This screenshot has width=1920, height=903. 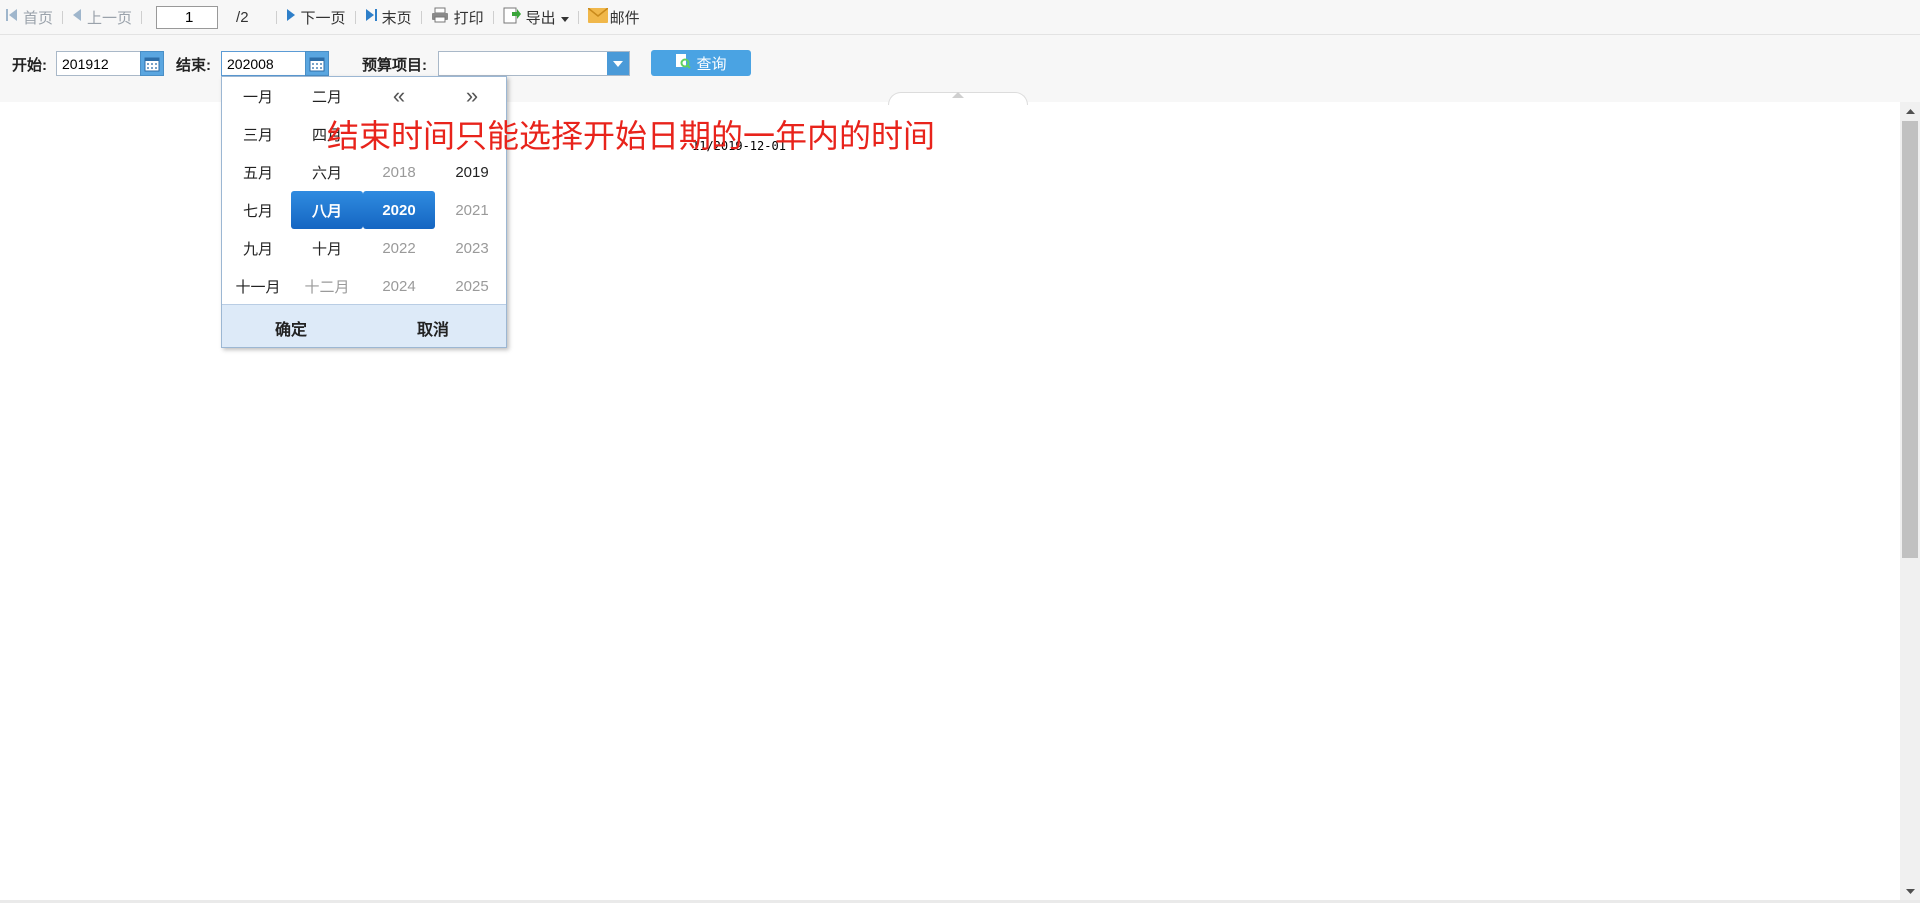 What do you see at coordinates (472, 248) in the screenshot?
I see `year-2023: 2023` at bounding box center [472, 248].